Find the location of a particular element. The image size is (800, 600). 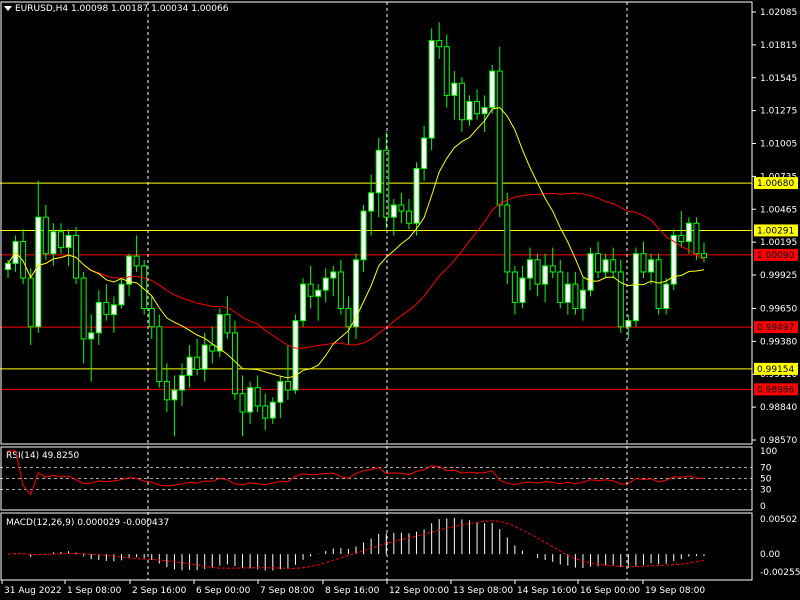

price-tick-label: 0.99650 is located at coordinates (778, 309).